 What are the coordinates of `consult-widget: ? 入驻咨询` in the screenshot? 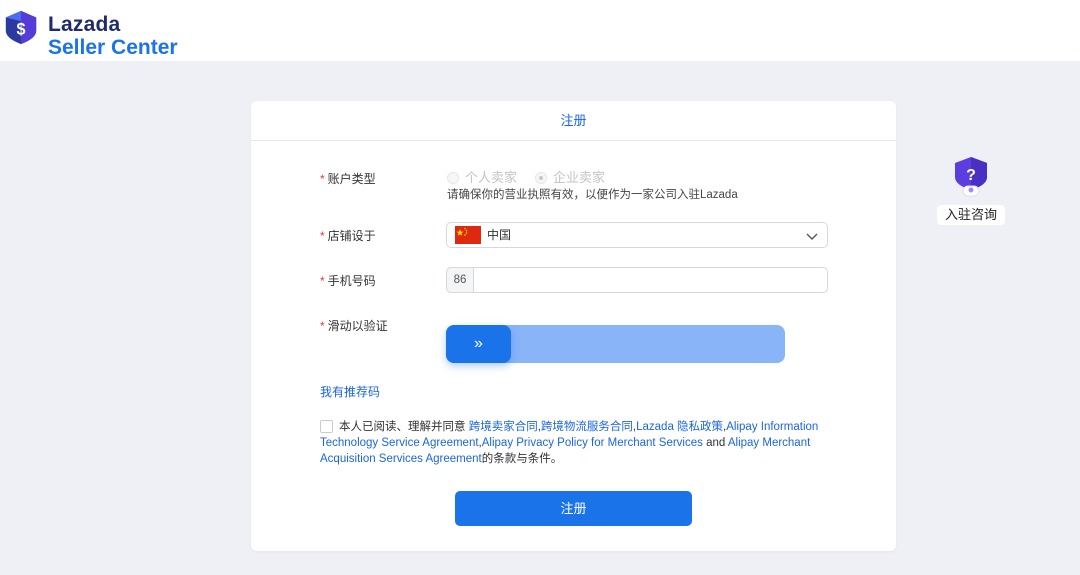 It's located at (971, 191).